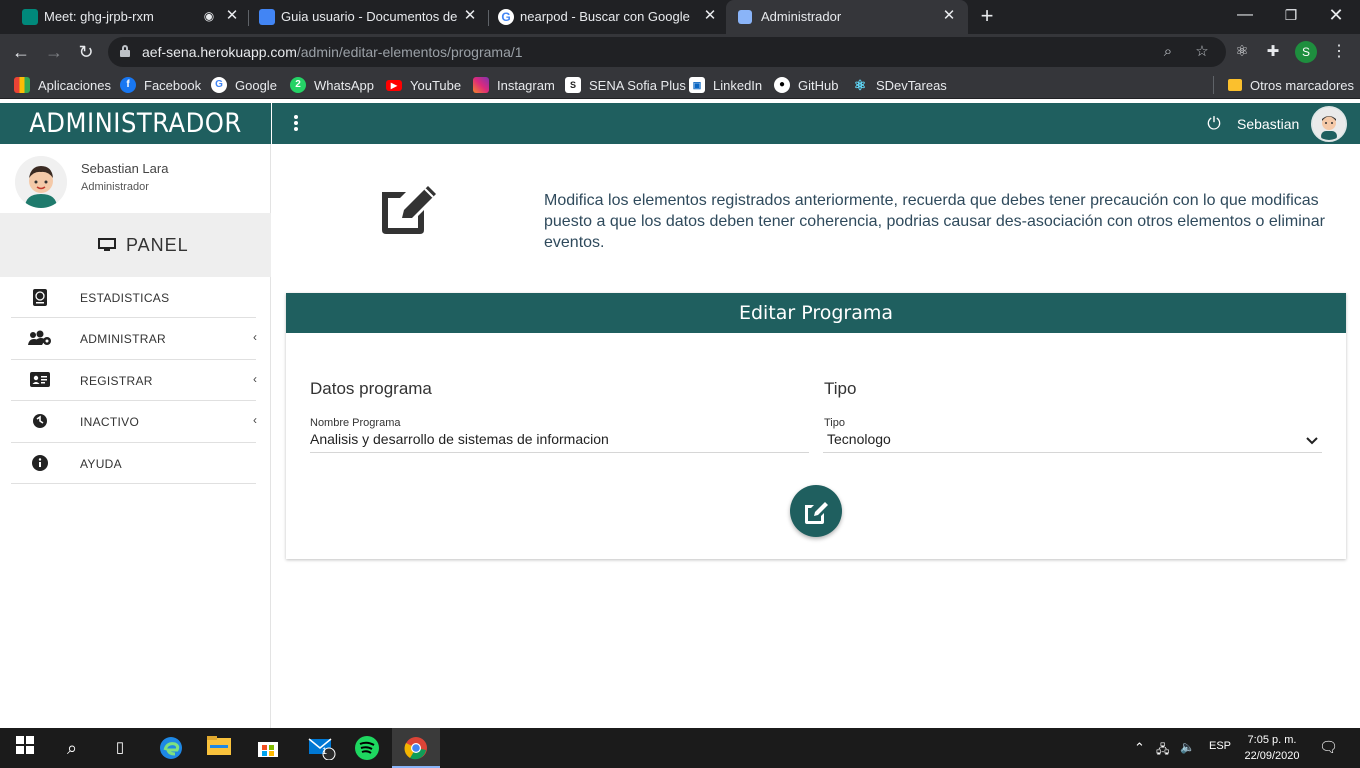  I want to click on inactive-icon, so click(40, 422).